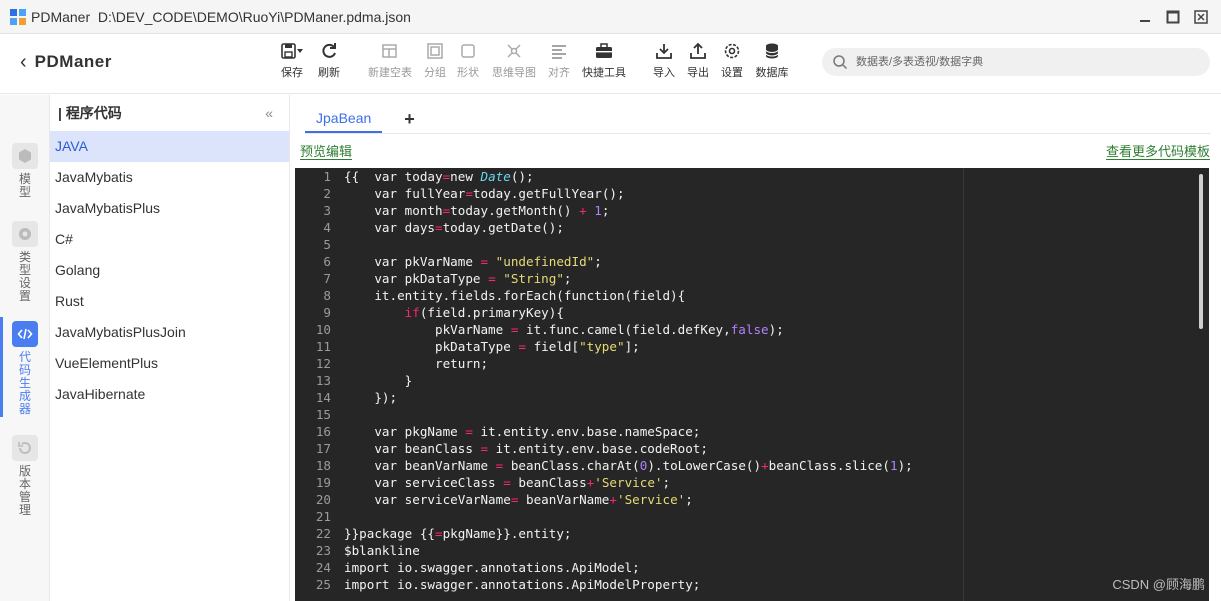  I want to click on code-line: 11 pkDataType = field["type"];, so click(760, 346).